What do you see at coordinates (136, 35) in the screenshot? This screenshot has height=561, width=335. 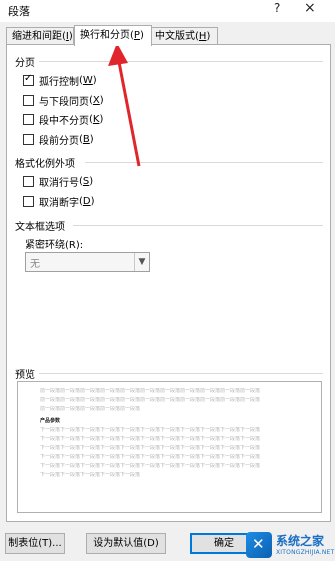 I see `tab-accesskey: P` at bounding box center [136, 35].